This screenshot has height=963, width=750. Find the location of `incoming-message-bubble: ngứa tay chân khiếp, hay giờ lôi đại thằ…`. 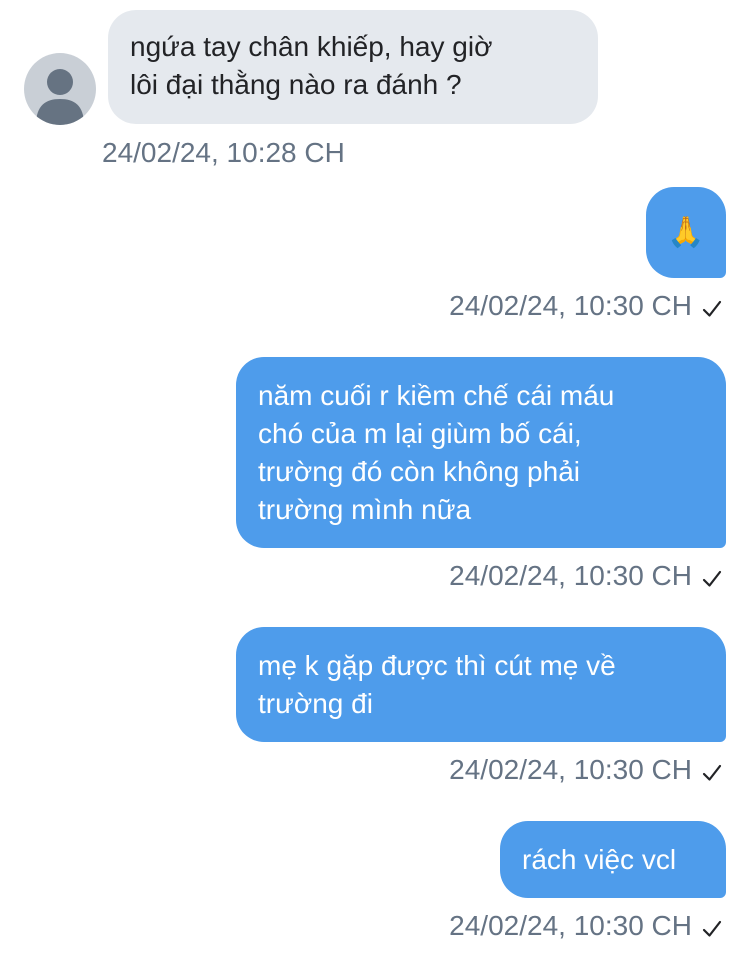

incoming-message-bubble: ngứa tay chân khiếp, hay giờ lôi đại thằ… is located at coordinates (353, 67).